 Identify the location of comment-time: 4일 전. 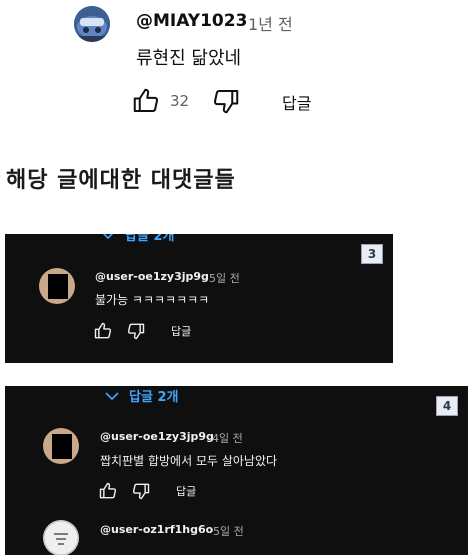
(227, 438).